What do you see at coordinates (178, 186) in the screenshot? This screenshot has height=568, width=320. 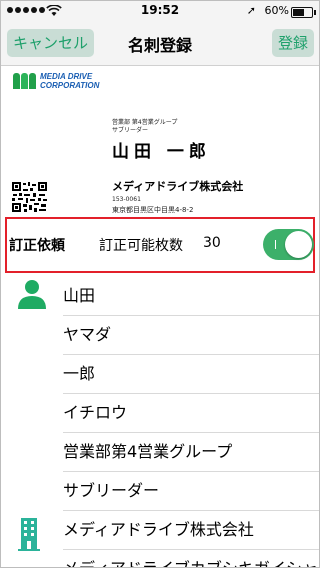 I see `card-company-name: メディアドライブ株式会社` at bounding box center [178, 186].